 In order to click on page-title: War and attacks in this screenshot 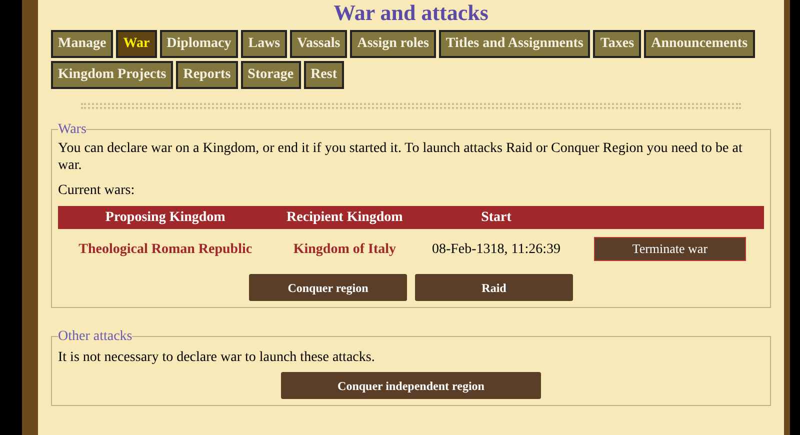, I will do `click(411, 13)`.